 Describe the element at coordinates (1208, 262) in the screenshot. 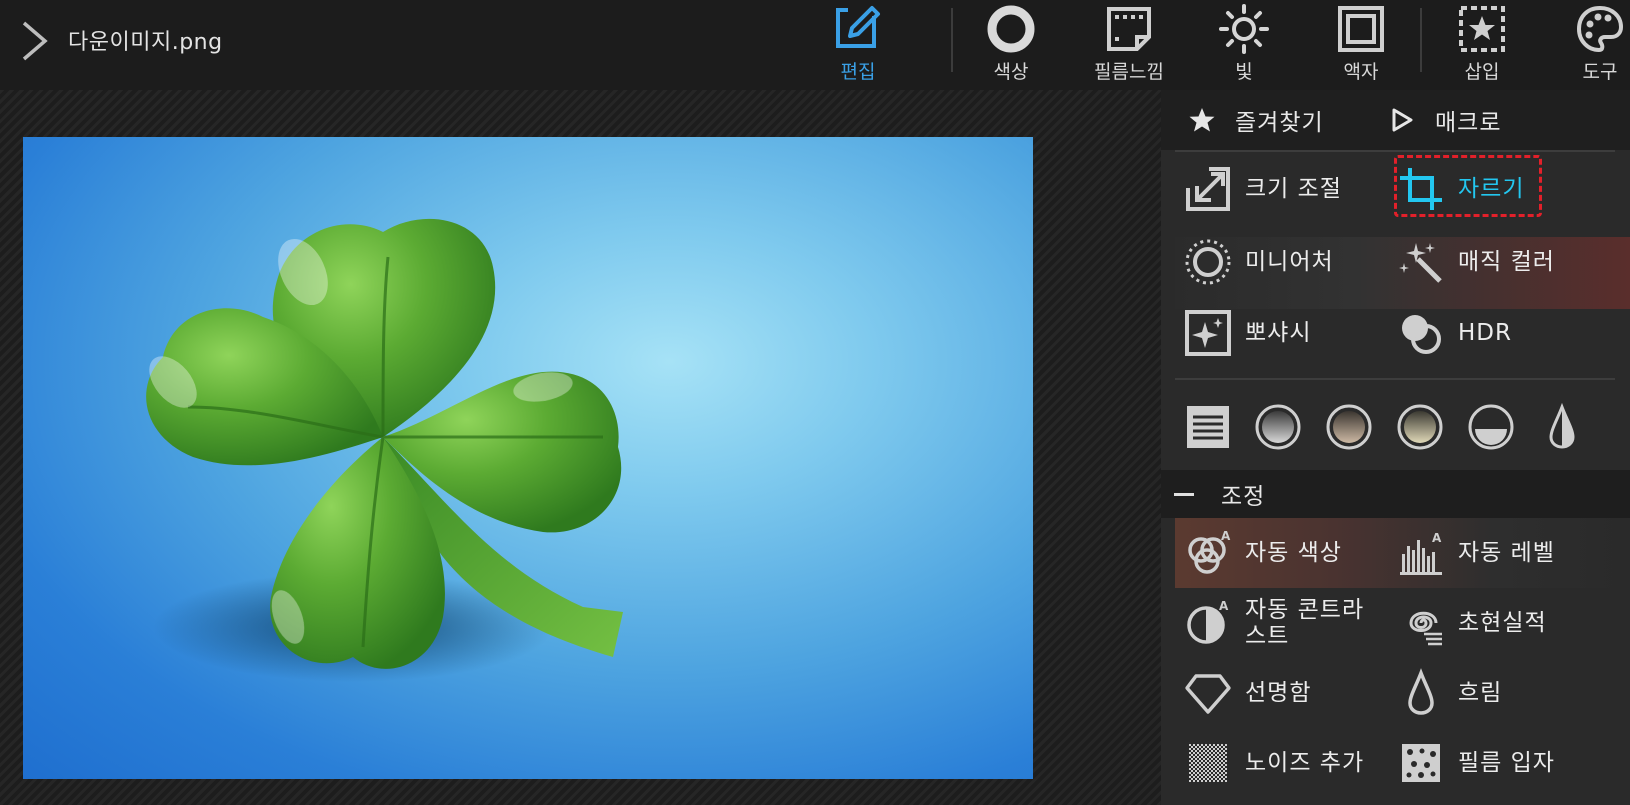

I see `miniature-icon` at that location.